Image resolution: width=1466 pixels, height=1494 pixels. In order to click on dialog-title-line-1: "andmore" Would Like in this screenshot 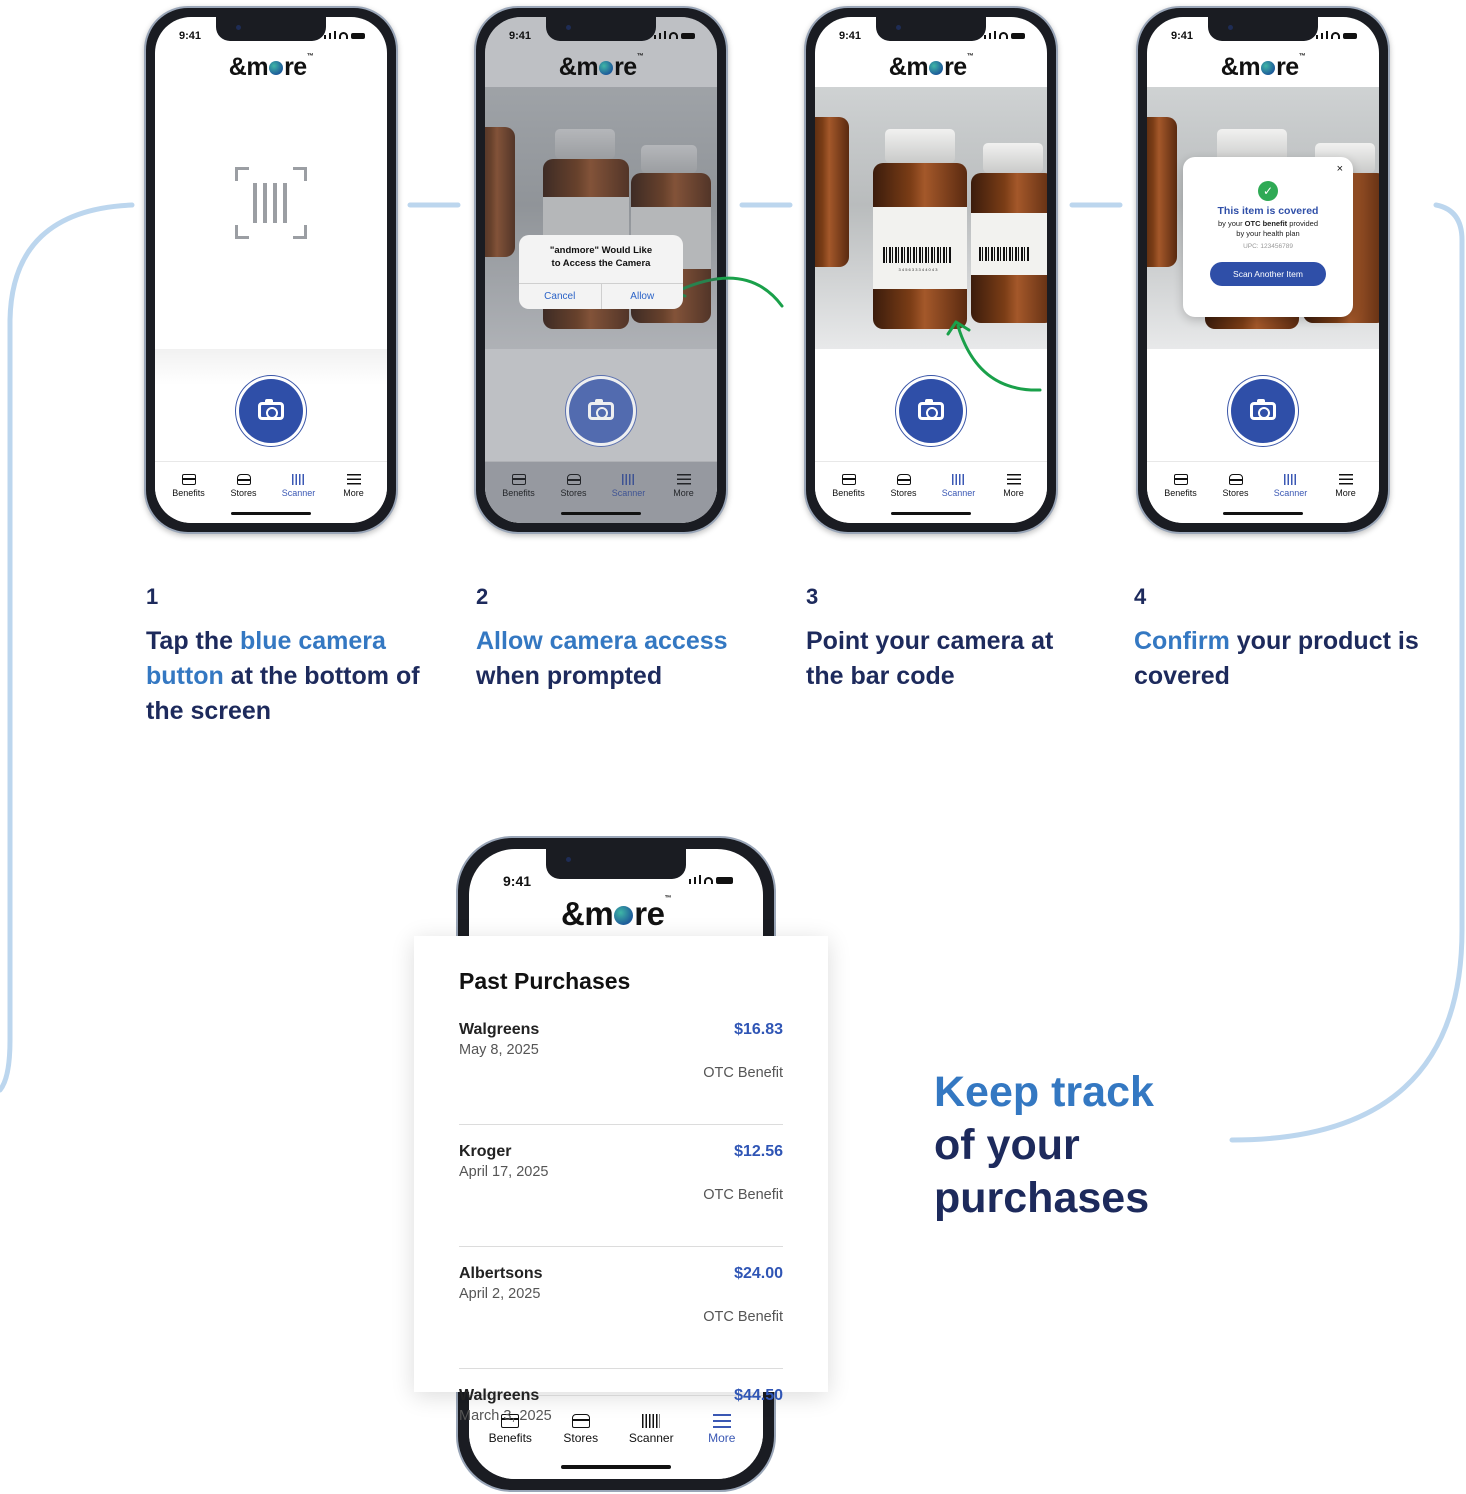, I will do `click(601, 250)`.